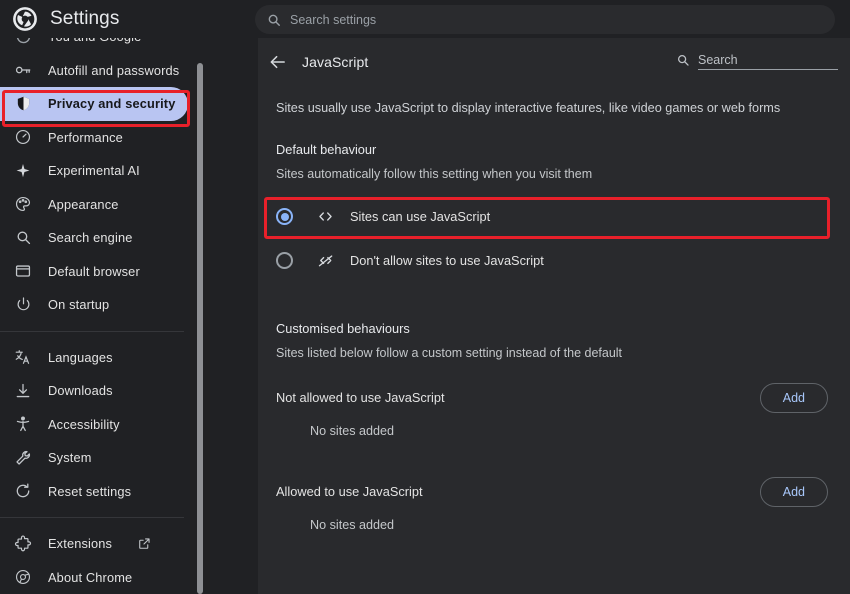 The width and height of the screenshot is (850, 594). Describe the element at coordinates (554, 217) in the screenshot. I see `radio-option-sites-can-use-javascript: Sites can use JavaScript` at that location.